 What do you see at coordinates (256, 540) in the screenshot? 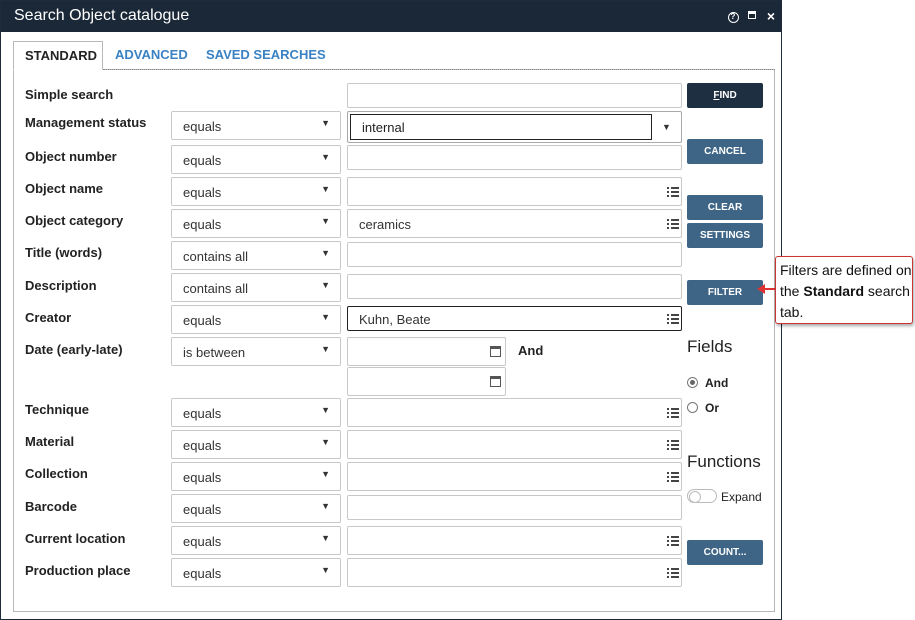
I see `current-location-operator: equals ▼` at bounding box center [256, 540].